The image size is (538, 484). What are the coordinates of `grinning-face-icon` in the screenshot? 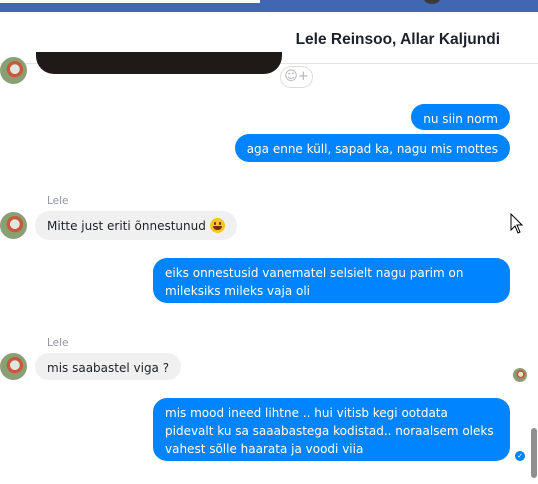 It's located at (217, 225).